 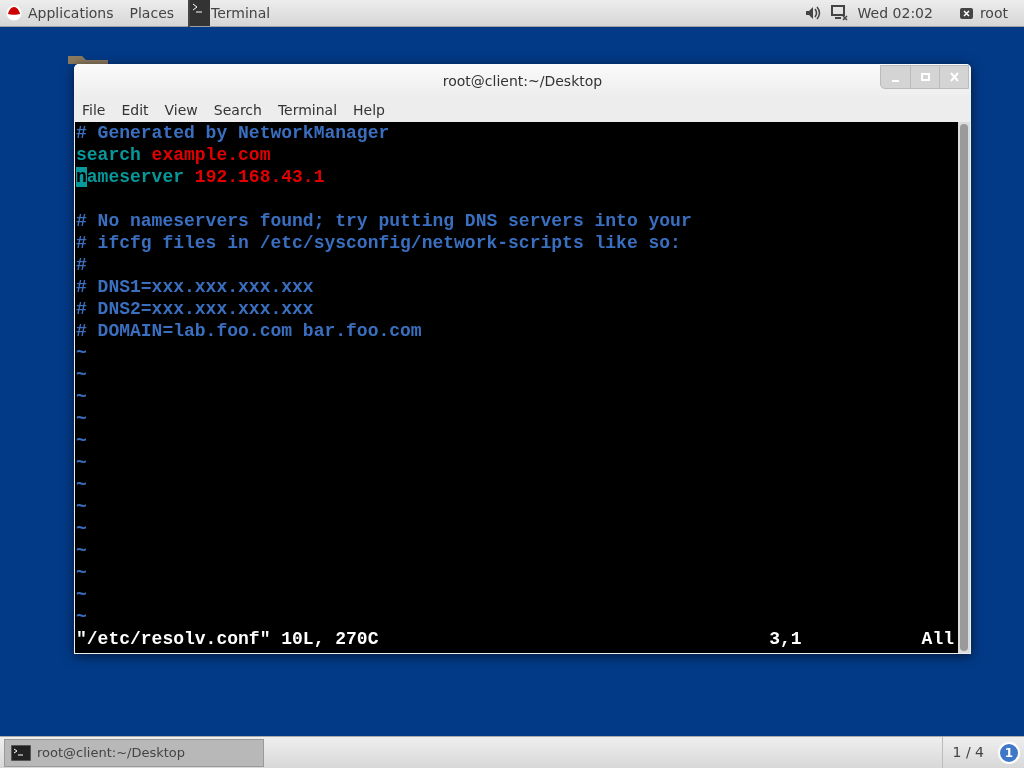 I want to click on comment-text: # DOMAIN=lab.foo.com bar.foo.com, so click(x=249, y=331).